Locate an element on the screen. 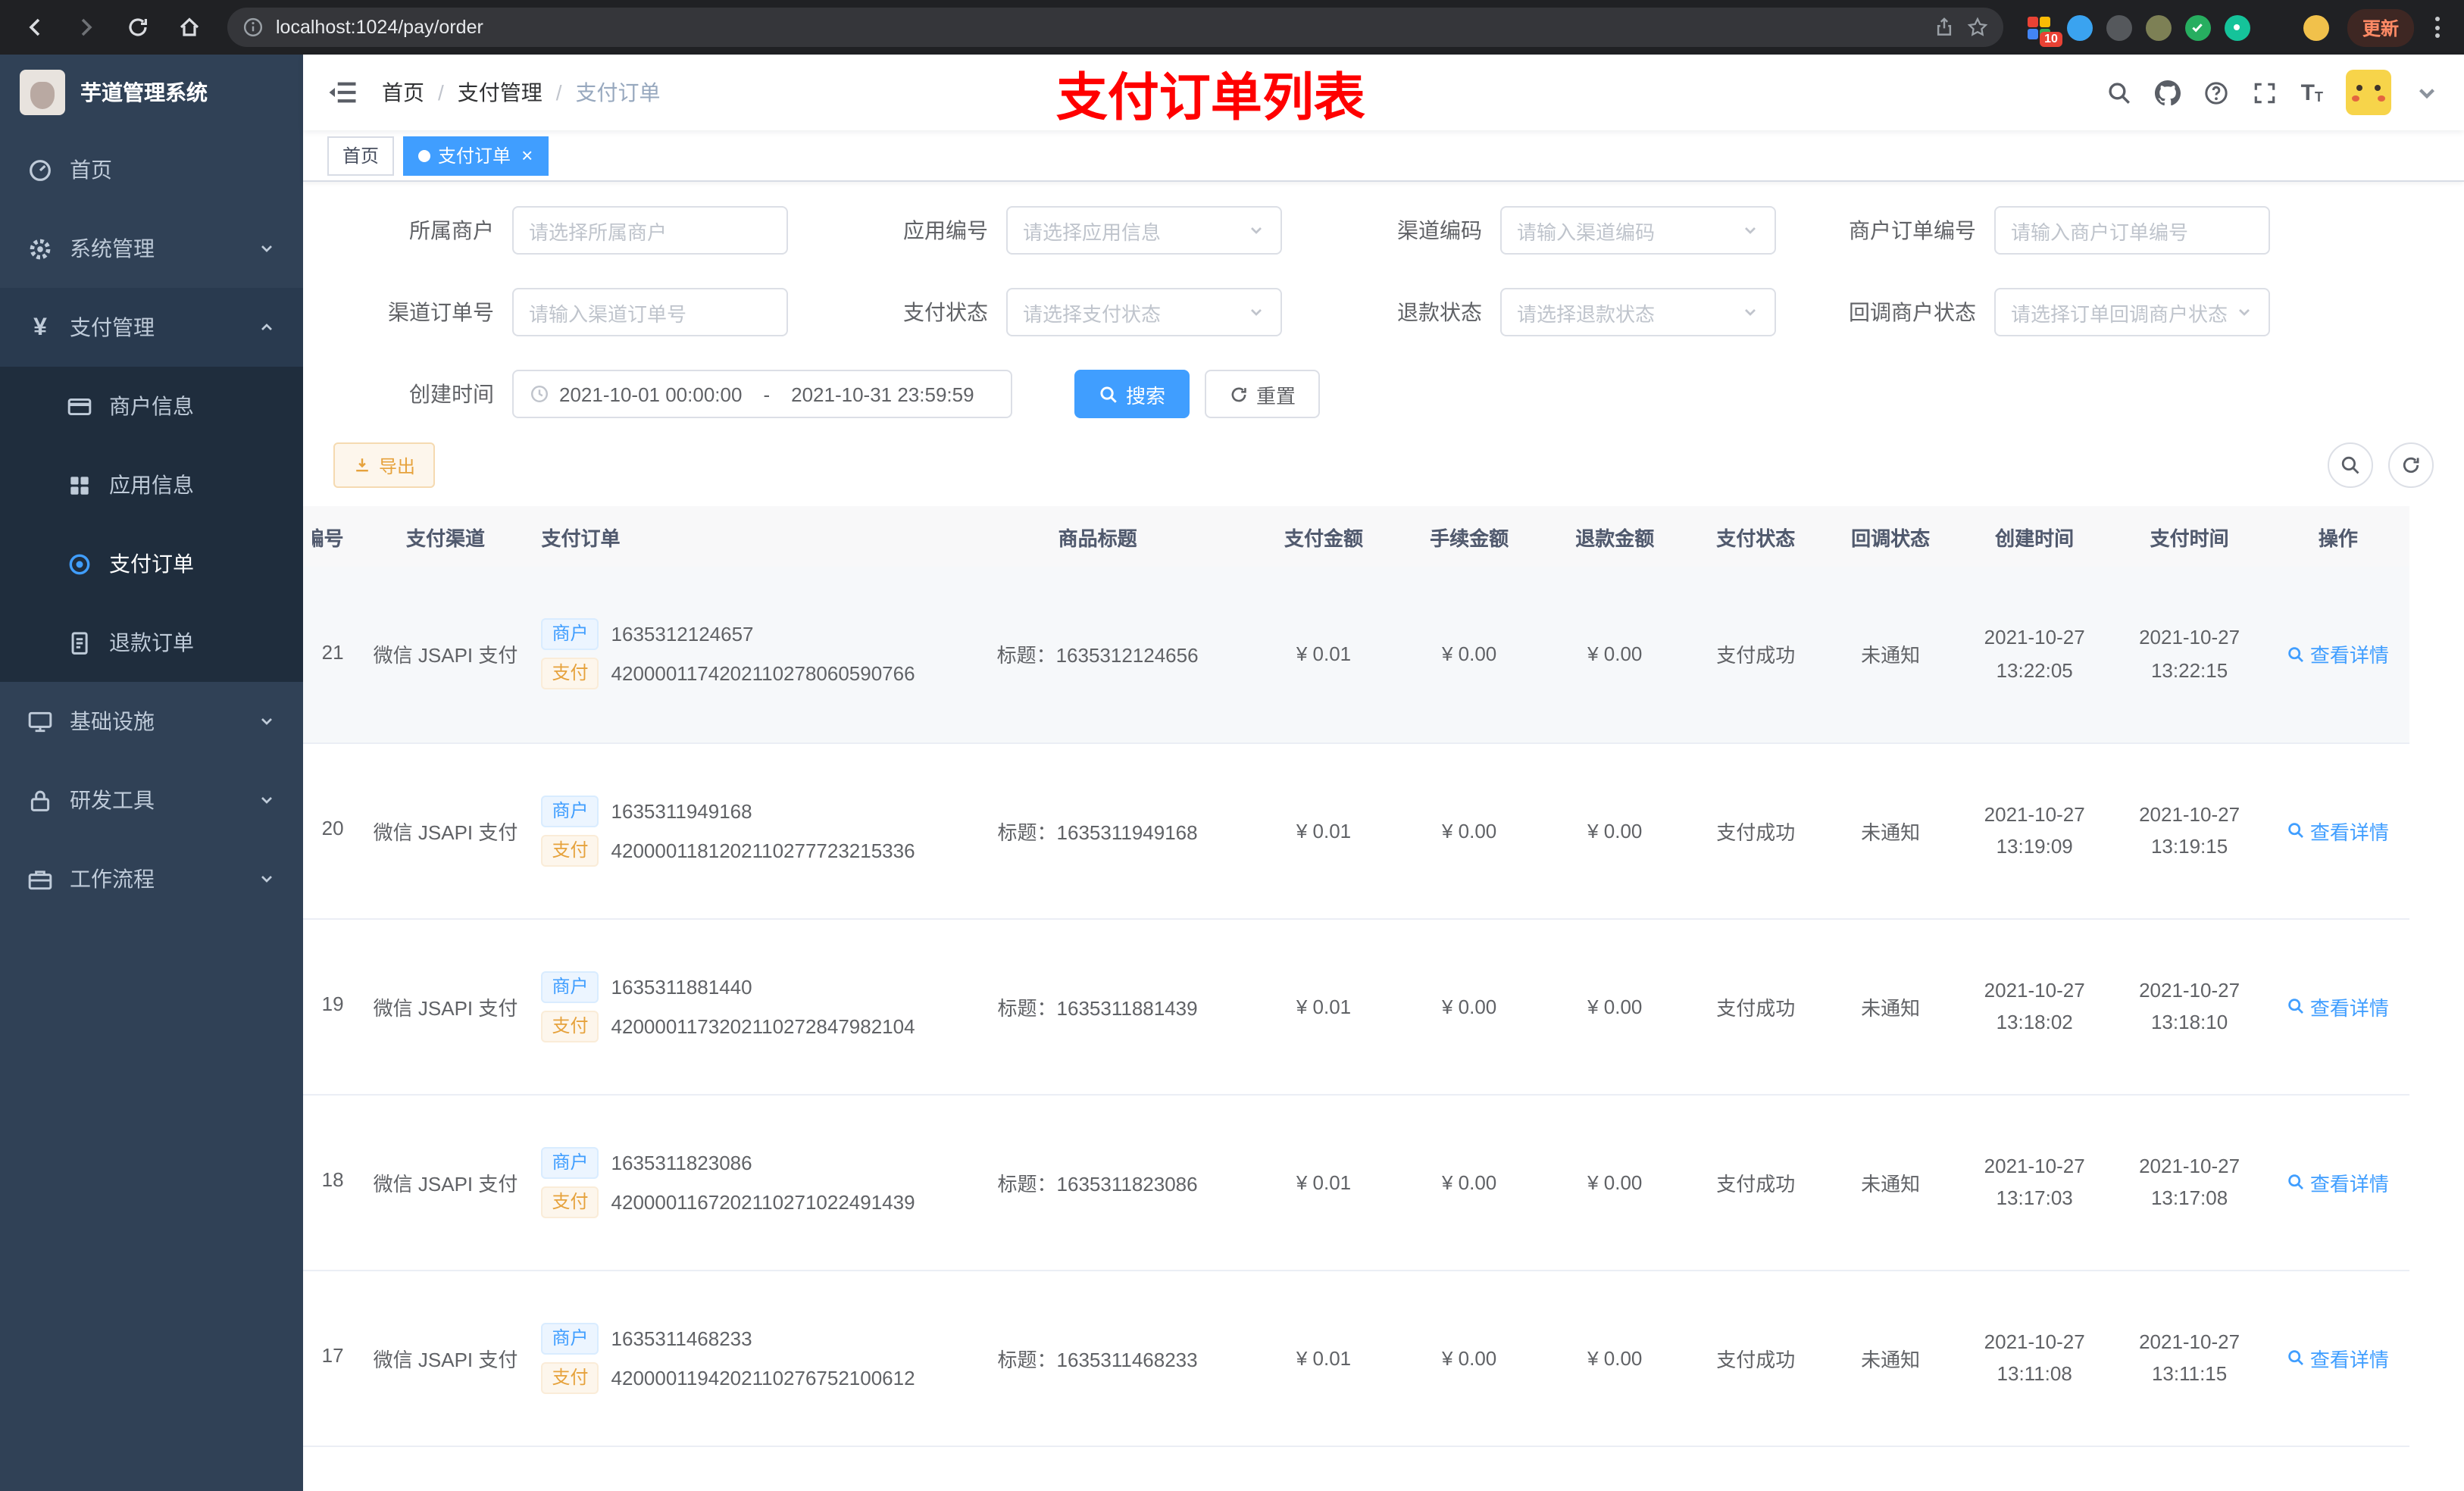 This screenshot has width=2464, height=1491. product-title-cell: 标题：1635312124656 is located at coordinates (1097, 655).